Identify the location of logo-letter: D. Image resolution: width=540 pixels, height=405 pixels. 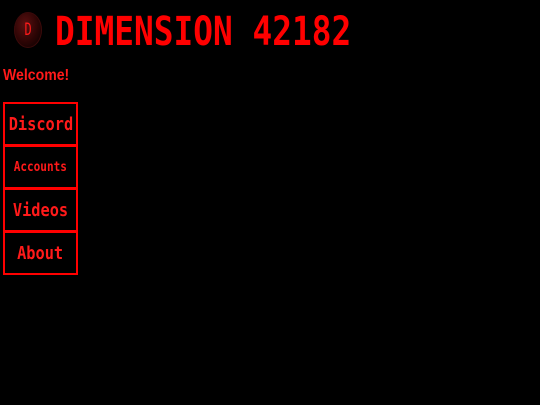
(28, 29).